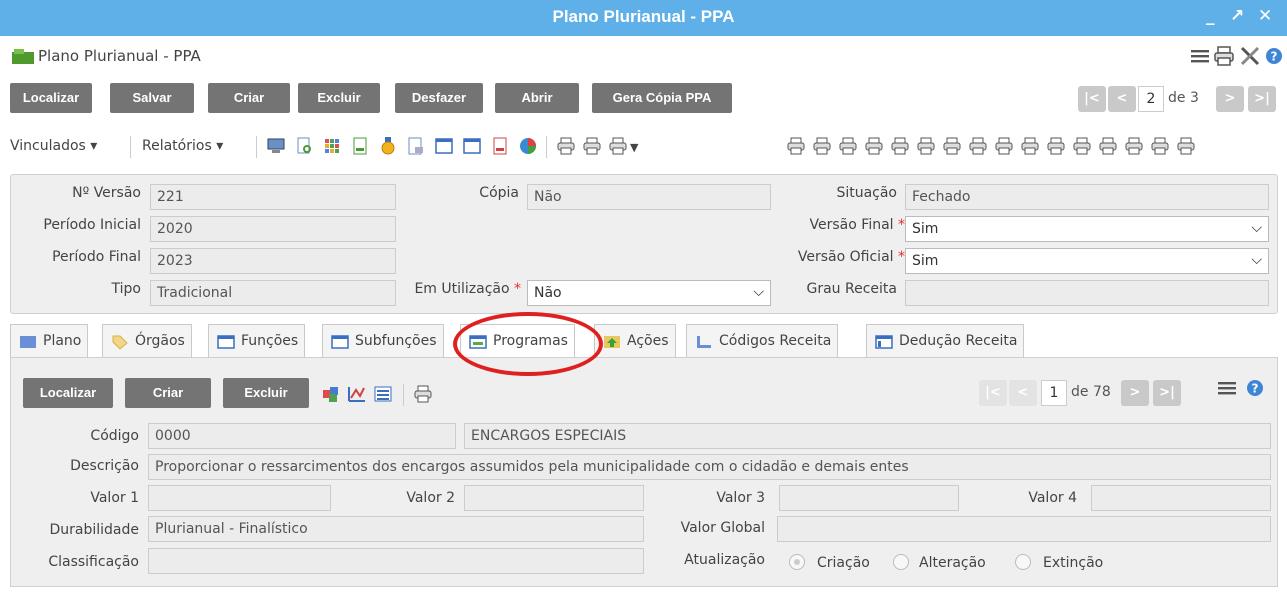  I want to click on prev-page-button: <, so click(1122, 99).